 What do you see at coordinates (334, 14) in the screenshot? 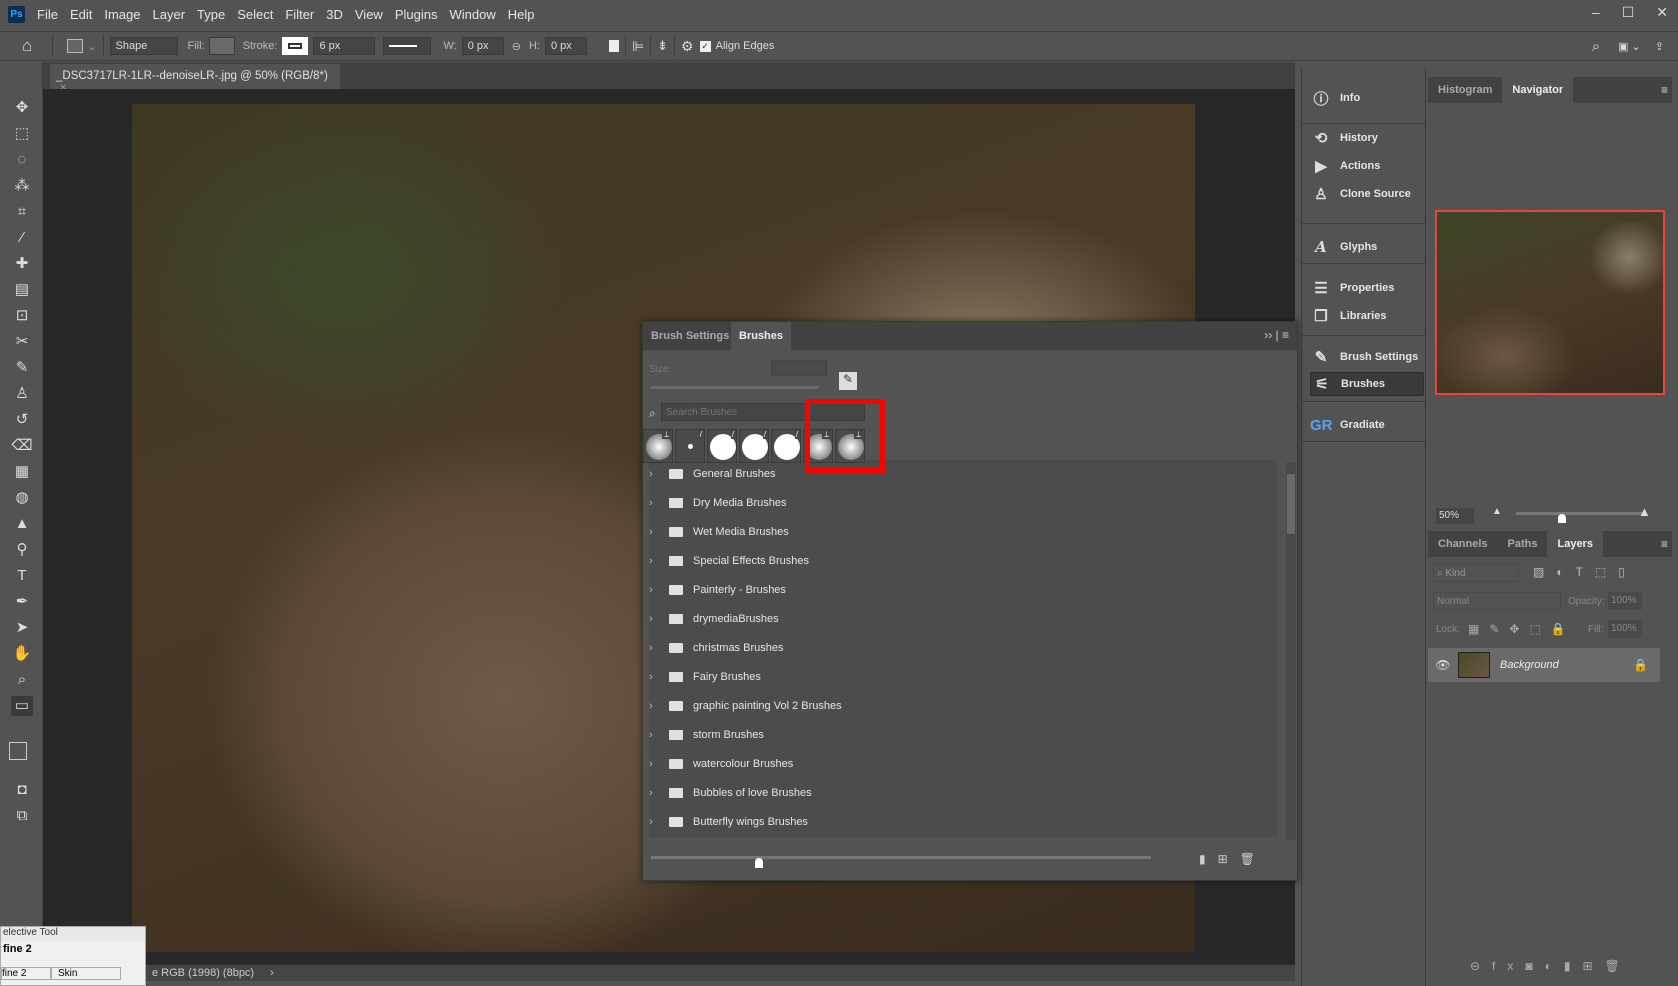
I see `menu-3d: 3D` at bounding box center [334, 14].